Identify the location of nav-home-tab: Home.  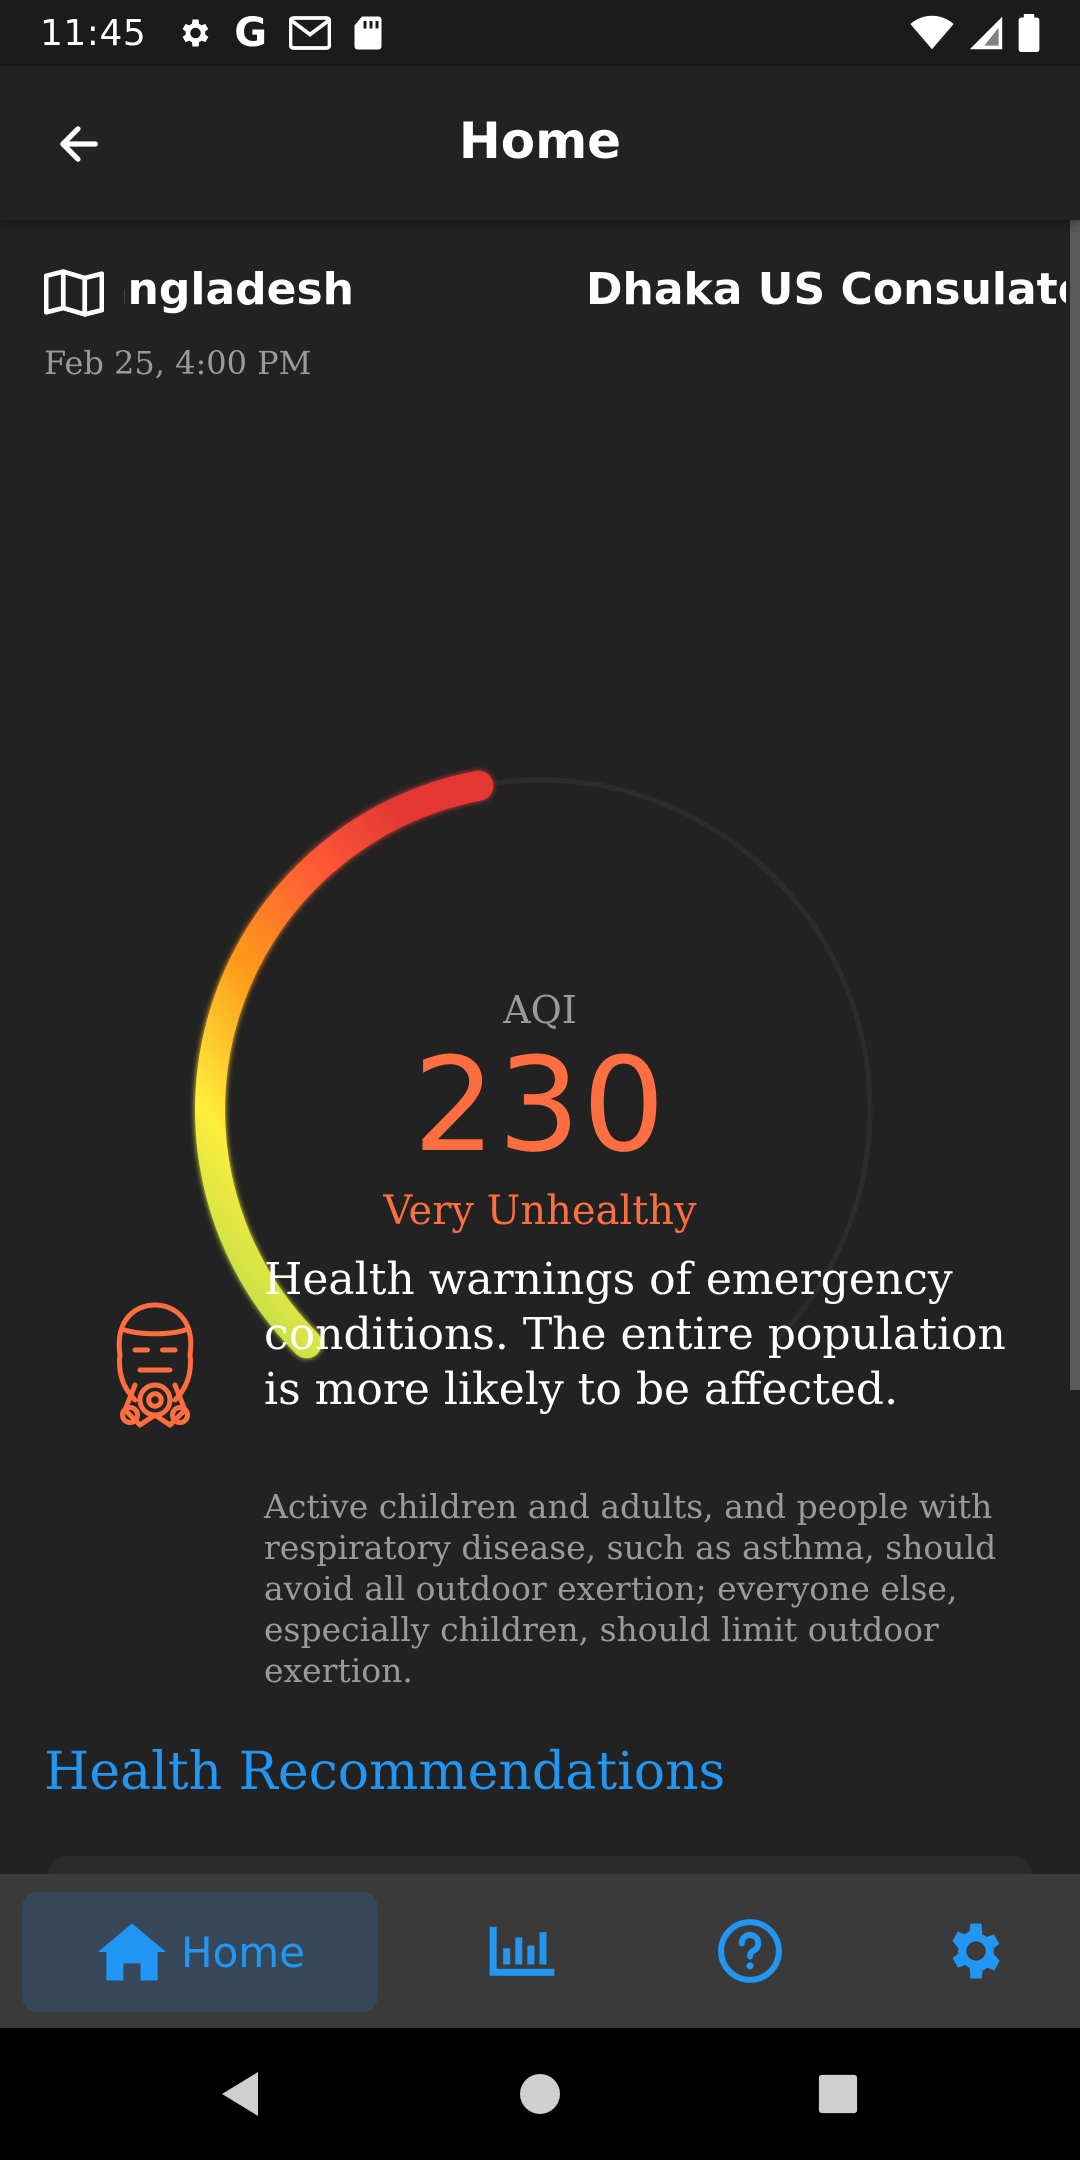
(200, 1952).